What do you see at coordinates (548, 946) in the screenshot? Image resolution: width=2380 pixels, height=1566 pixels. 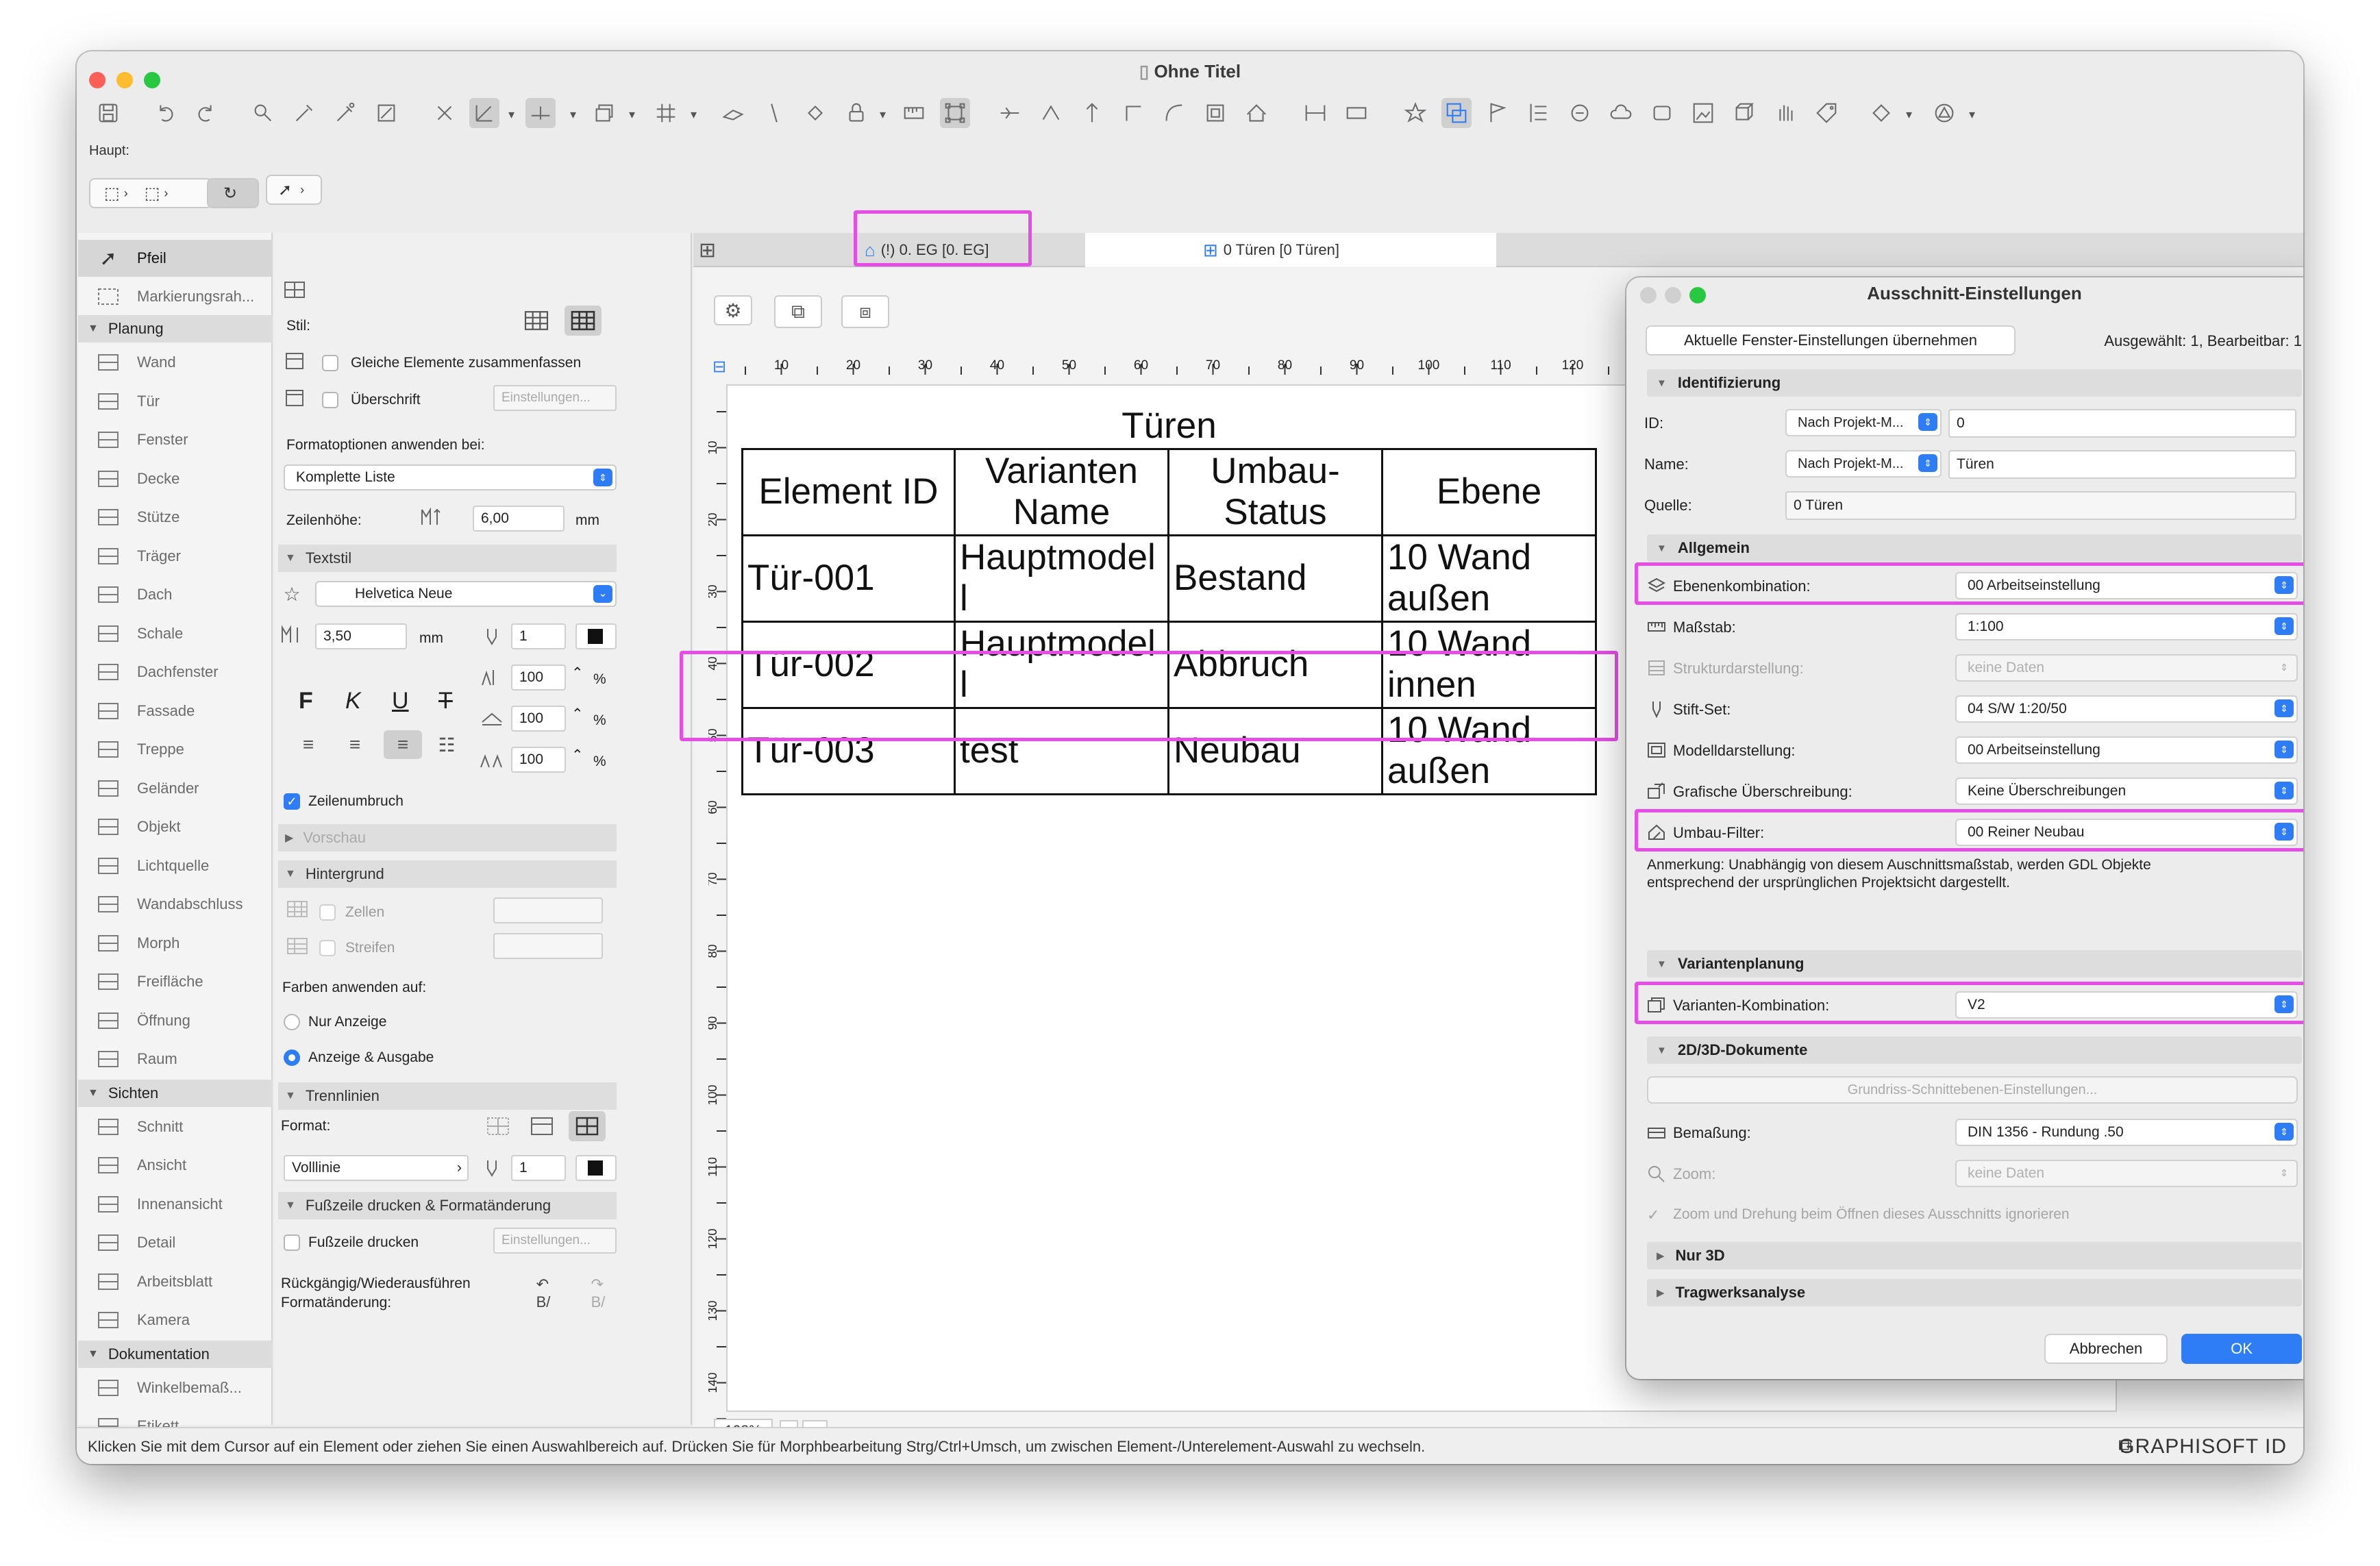 I see `streifen-color-swatch` at bounding box center [548, 946].